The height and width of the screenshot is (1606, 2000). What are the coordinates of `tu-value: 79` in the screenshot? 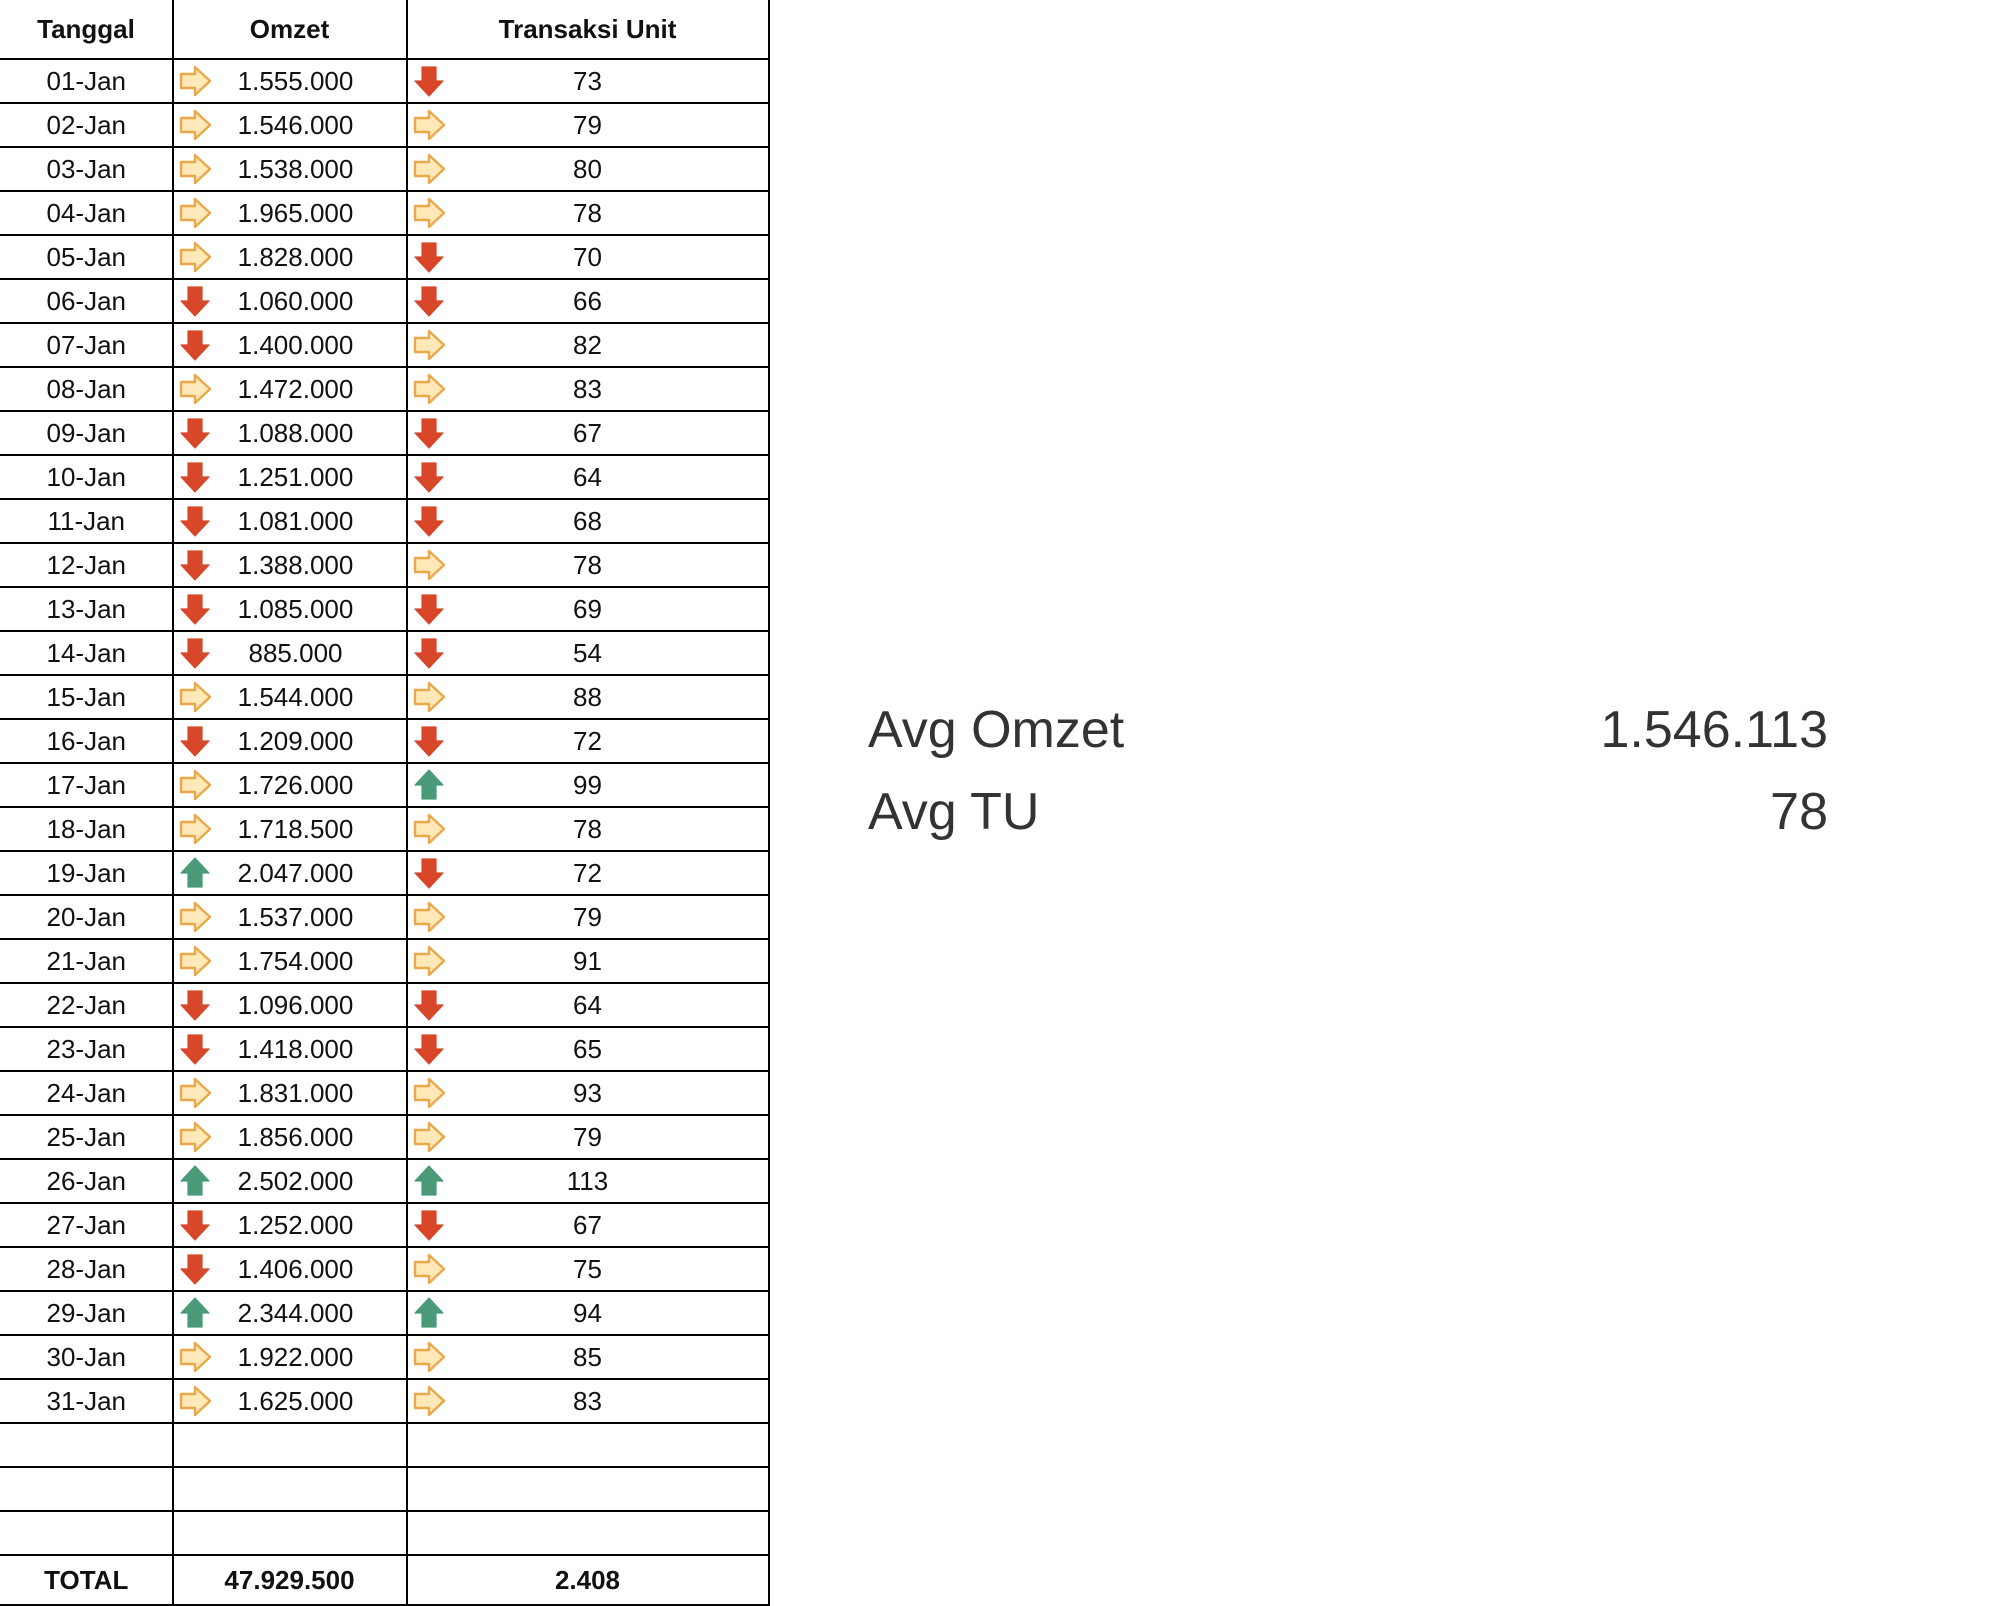 It's located at (587, 1137).